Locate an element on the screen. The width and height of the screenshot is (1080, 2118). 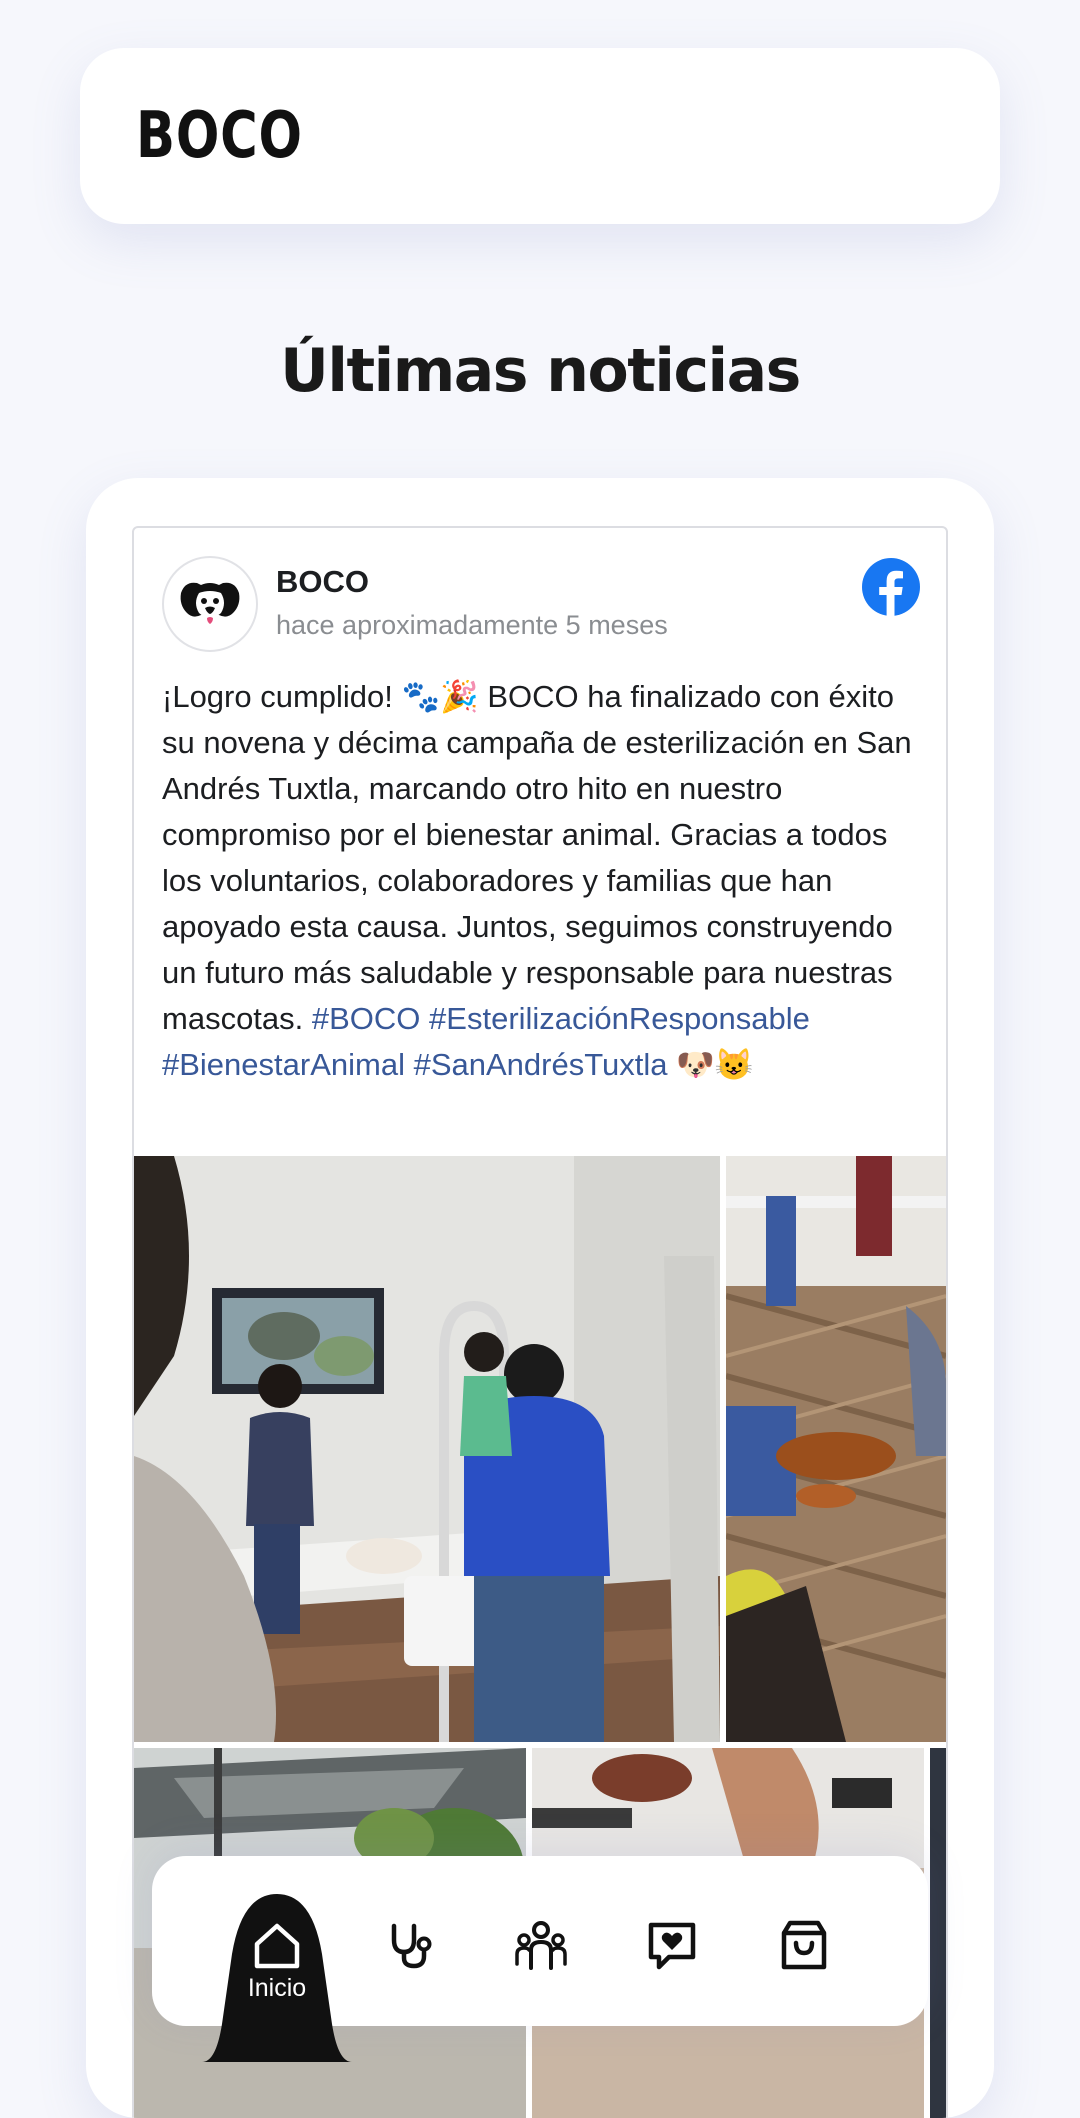
header-card: BOCO is located at coordinates (540, 136).